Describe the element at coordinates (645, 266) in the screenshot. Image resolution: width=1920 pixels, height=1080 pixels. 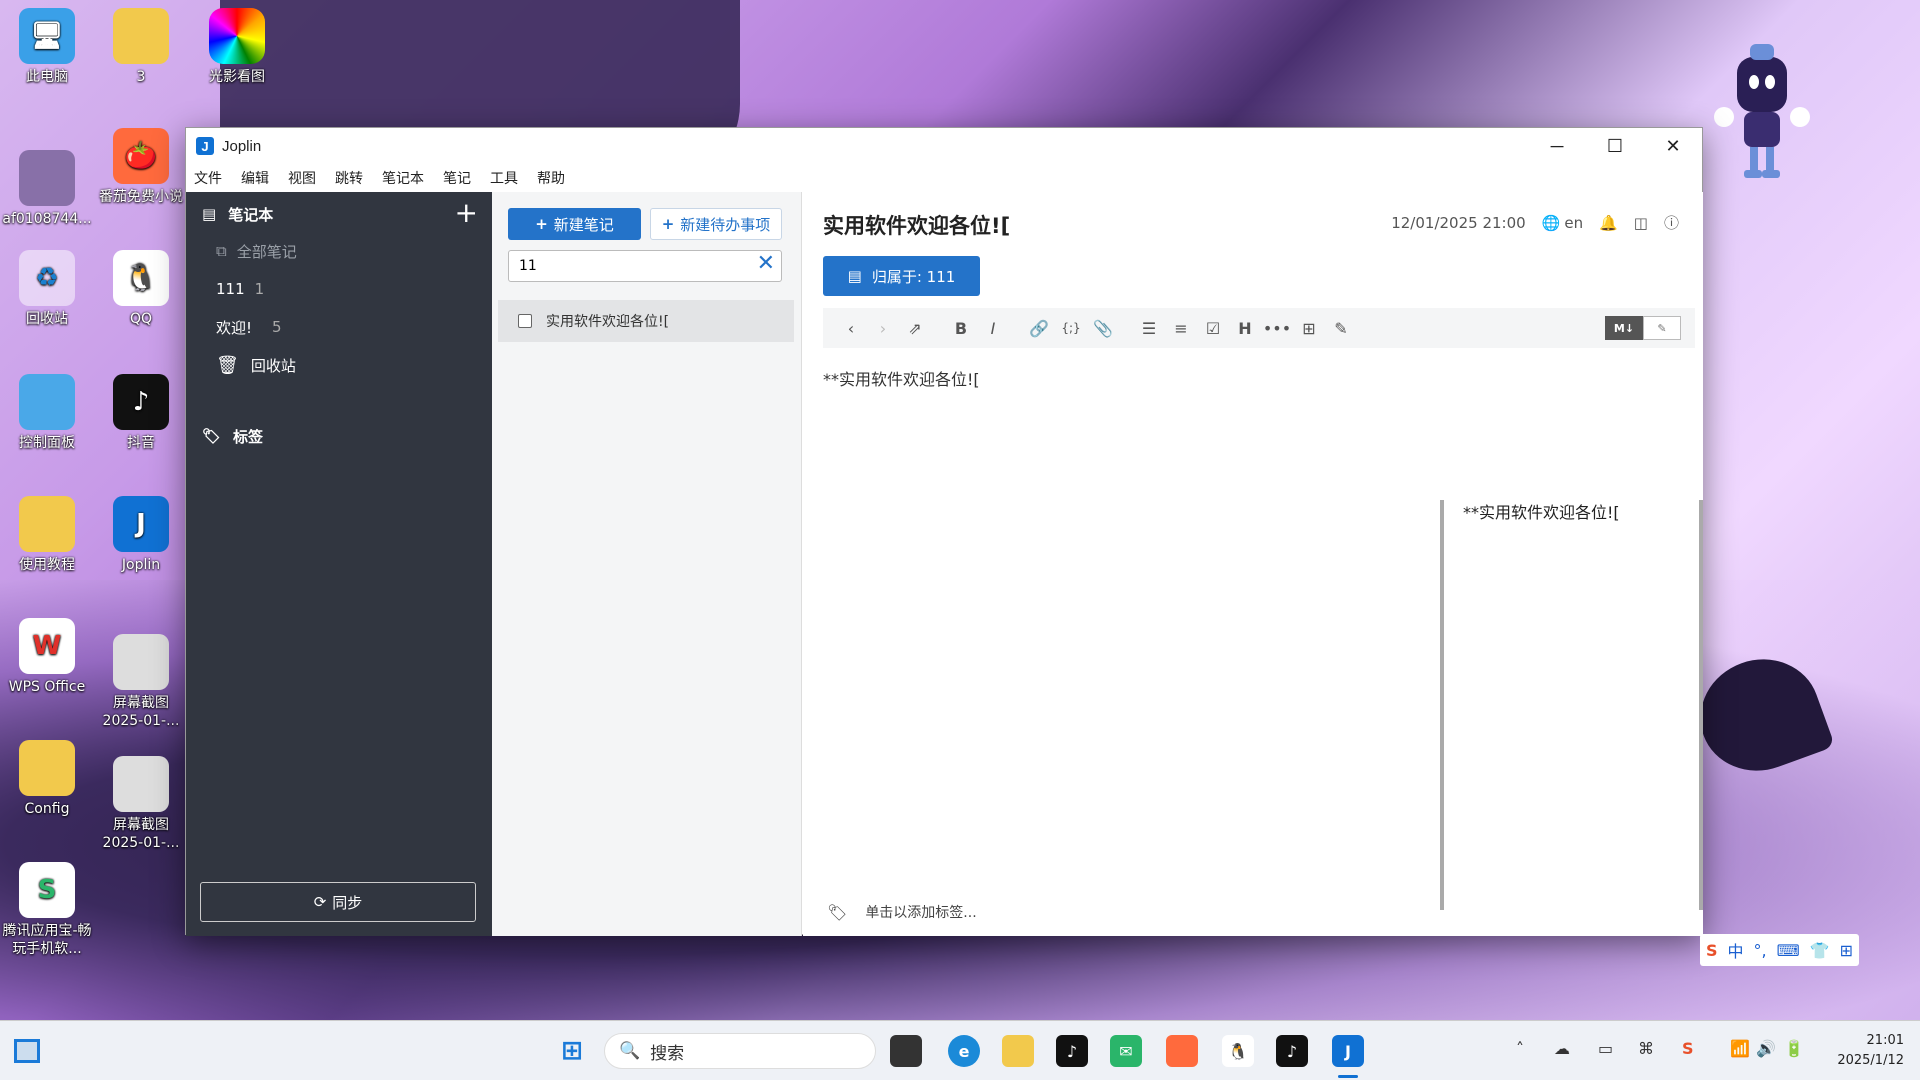
I see `search-input: 11 ✕` at that location.